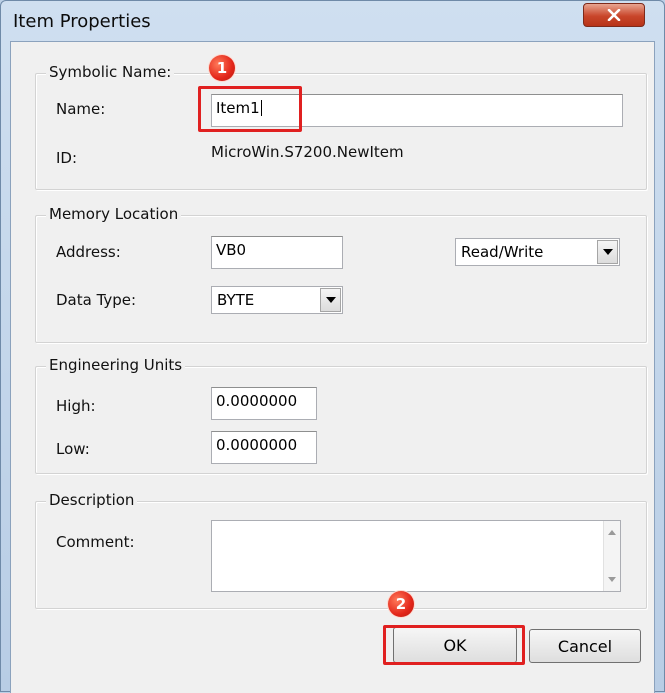 The image size is (665, 693). I want to click on name-field-highlight, so click(250, 109).